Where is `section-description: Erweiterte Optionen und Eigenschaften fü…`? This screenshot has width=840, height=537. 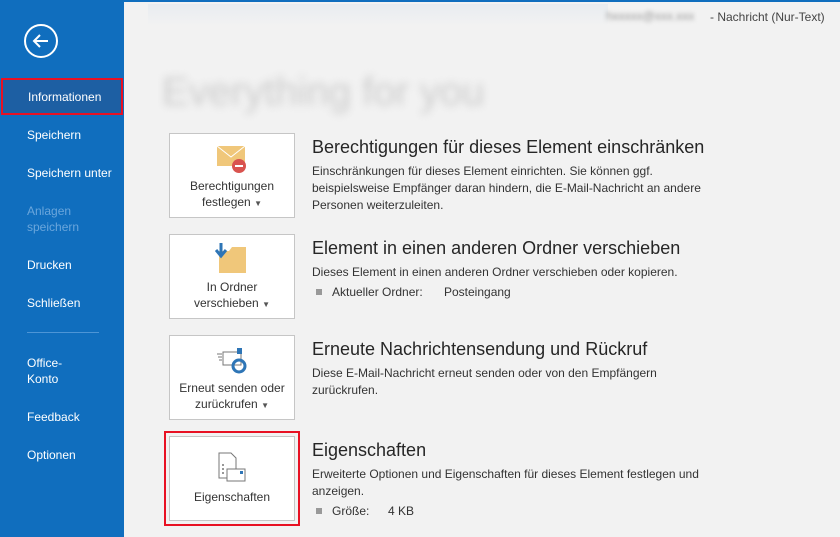
section-description: Erweiterte Optionen und Eigenschaften fü… is located at coordinates (505, 482).